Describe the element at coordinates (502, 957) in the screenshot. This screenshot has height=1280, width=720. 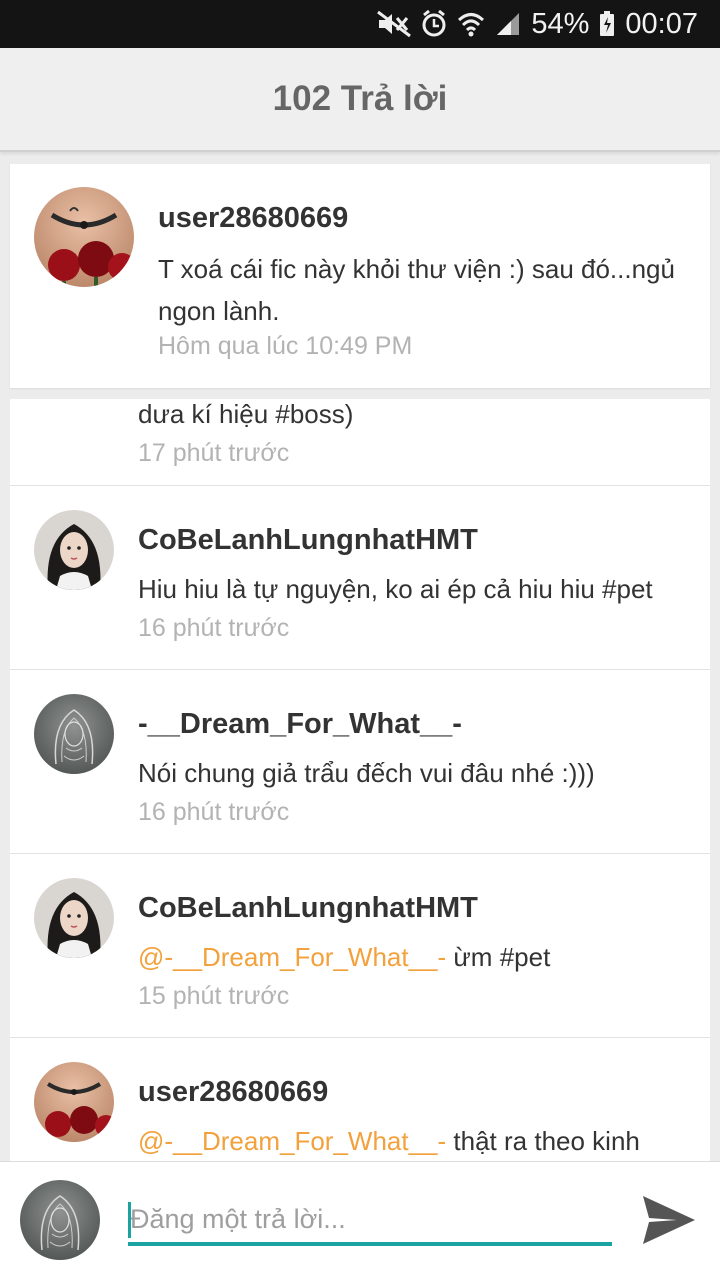
I see `reply-text: ừm #pet` at that location.